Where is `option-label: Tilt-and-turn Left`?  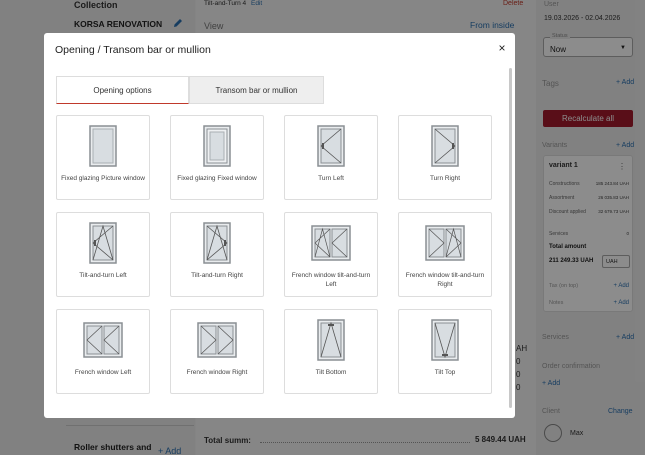
option-label: Tilt-and-turn Left is located at coordinates (103, 275).